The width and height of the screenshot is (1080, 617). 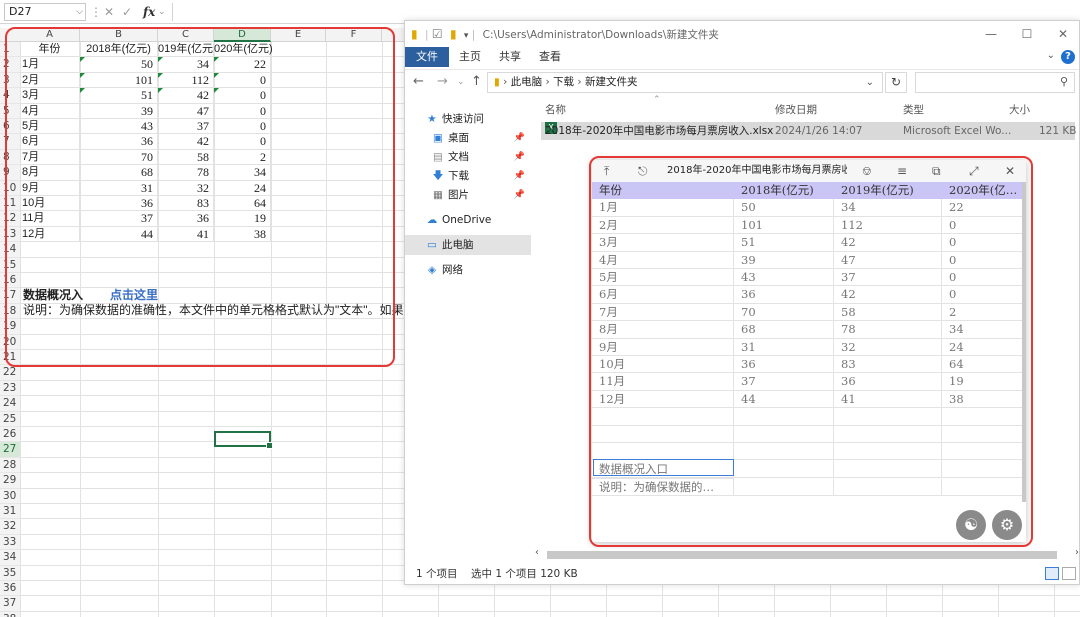 I want to click on table-cell: 019年(亿元, so click(x=186, y=50).